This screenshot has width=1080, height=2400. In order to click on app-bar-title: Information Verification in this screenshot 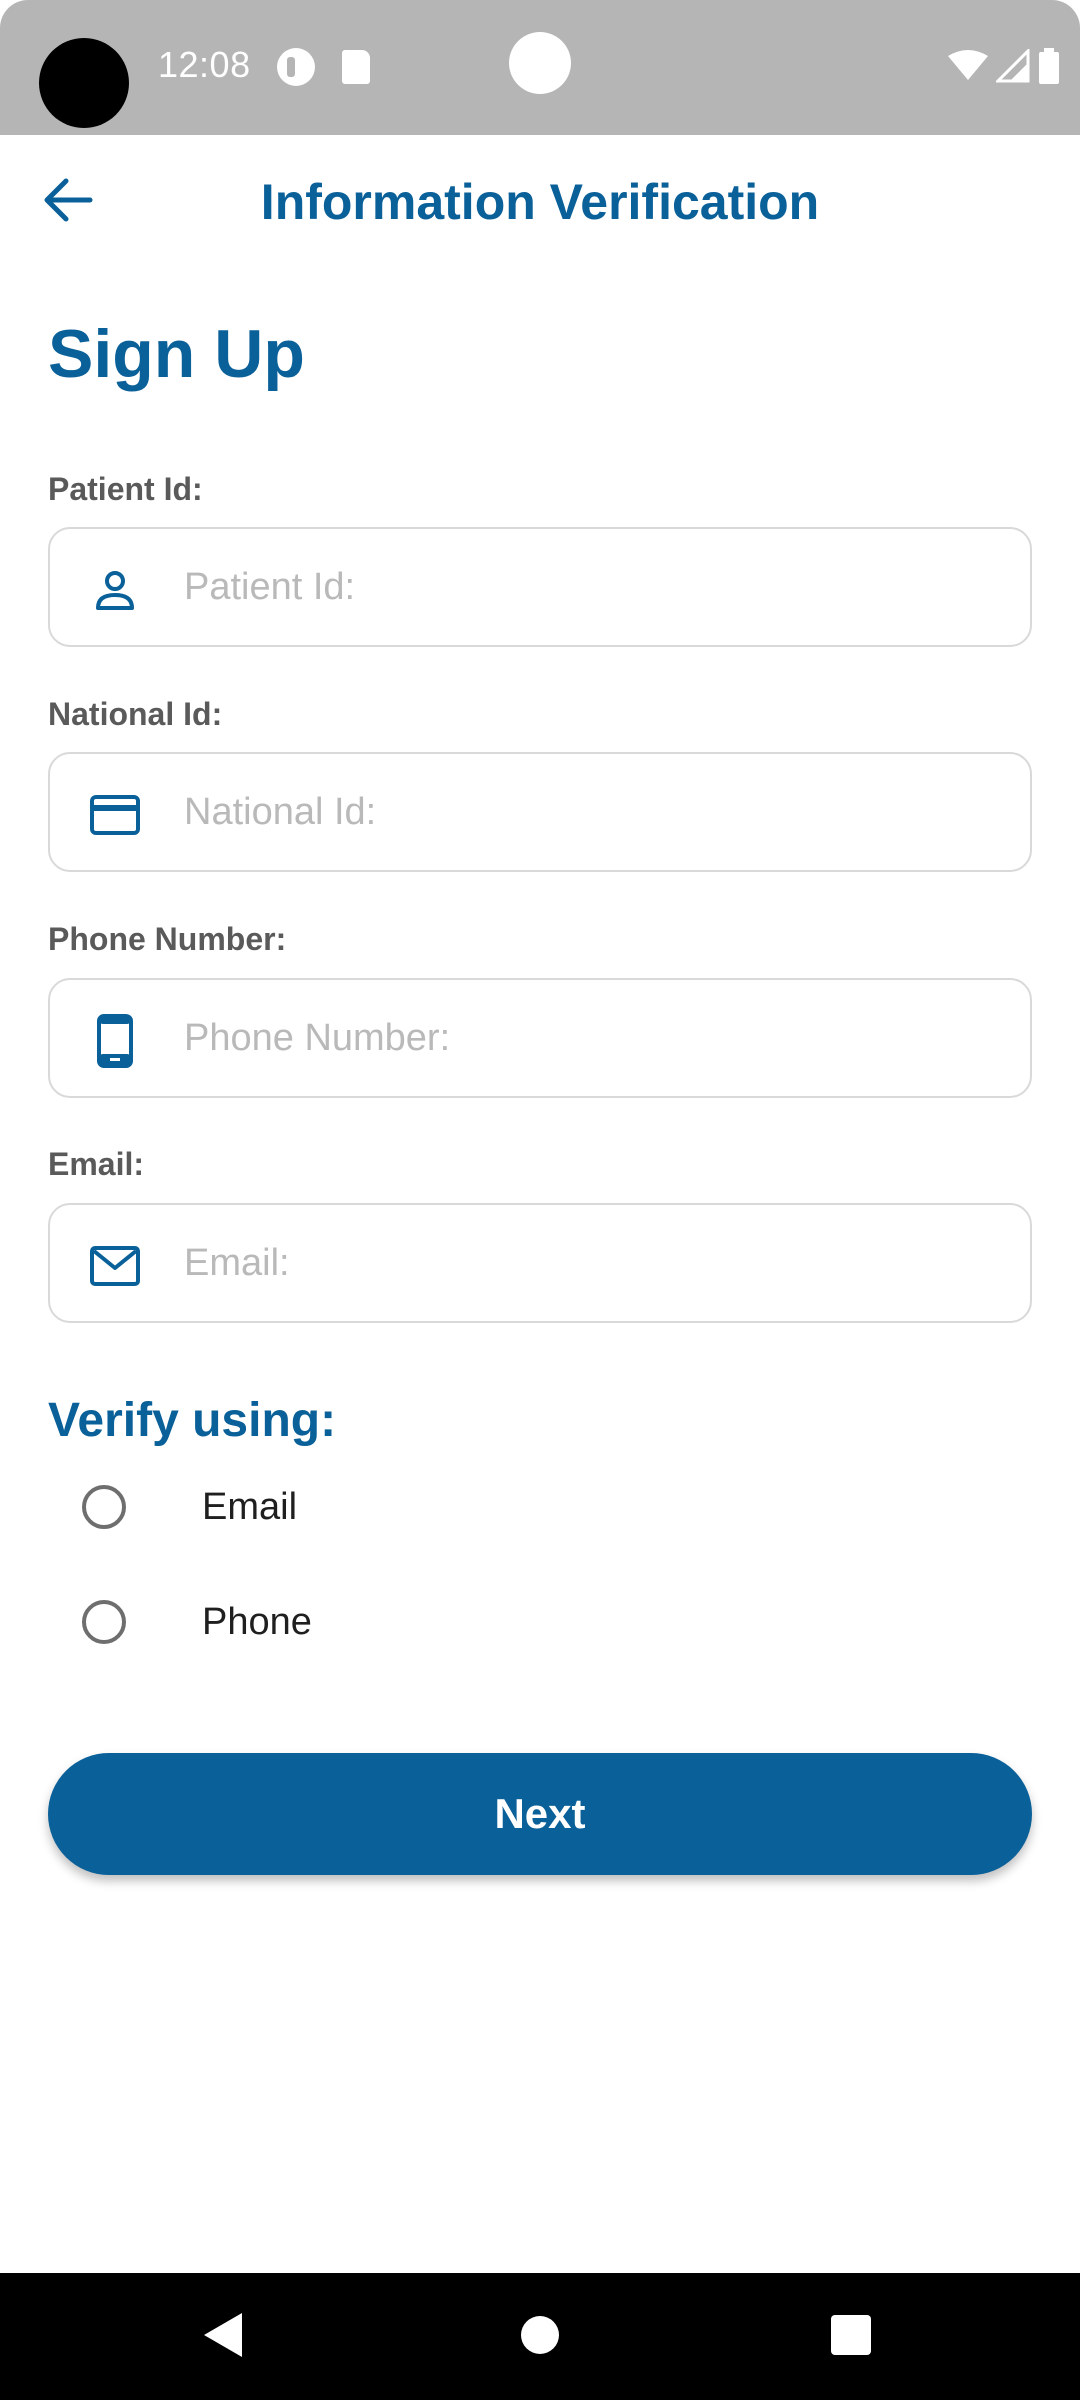, I will do `click(540, 202)`.